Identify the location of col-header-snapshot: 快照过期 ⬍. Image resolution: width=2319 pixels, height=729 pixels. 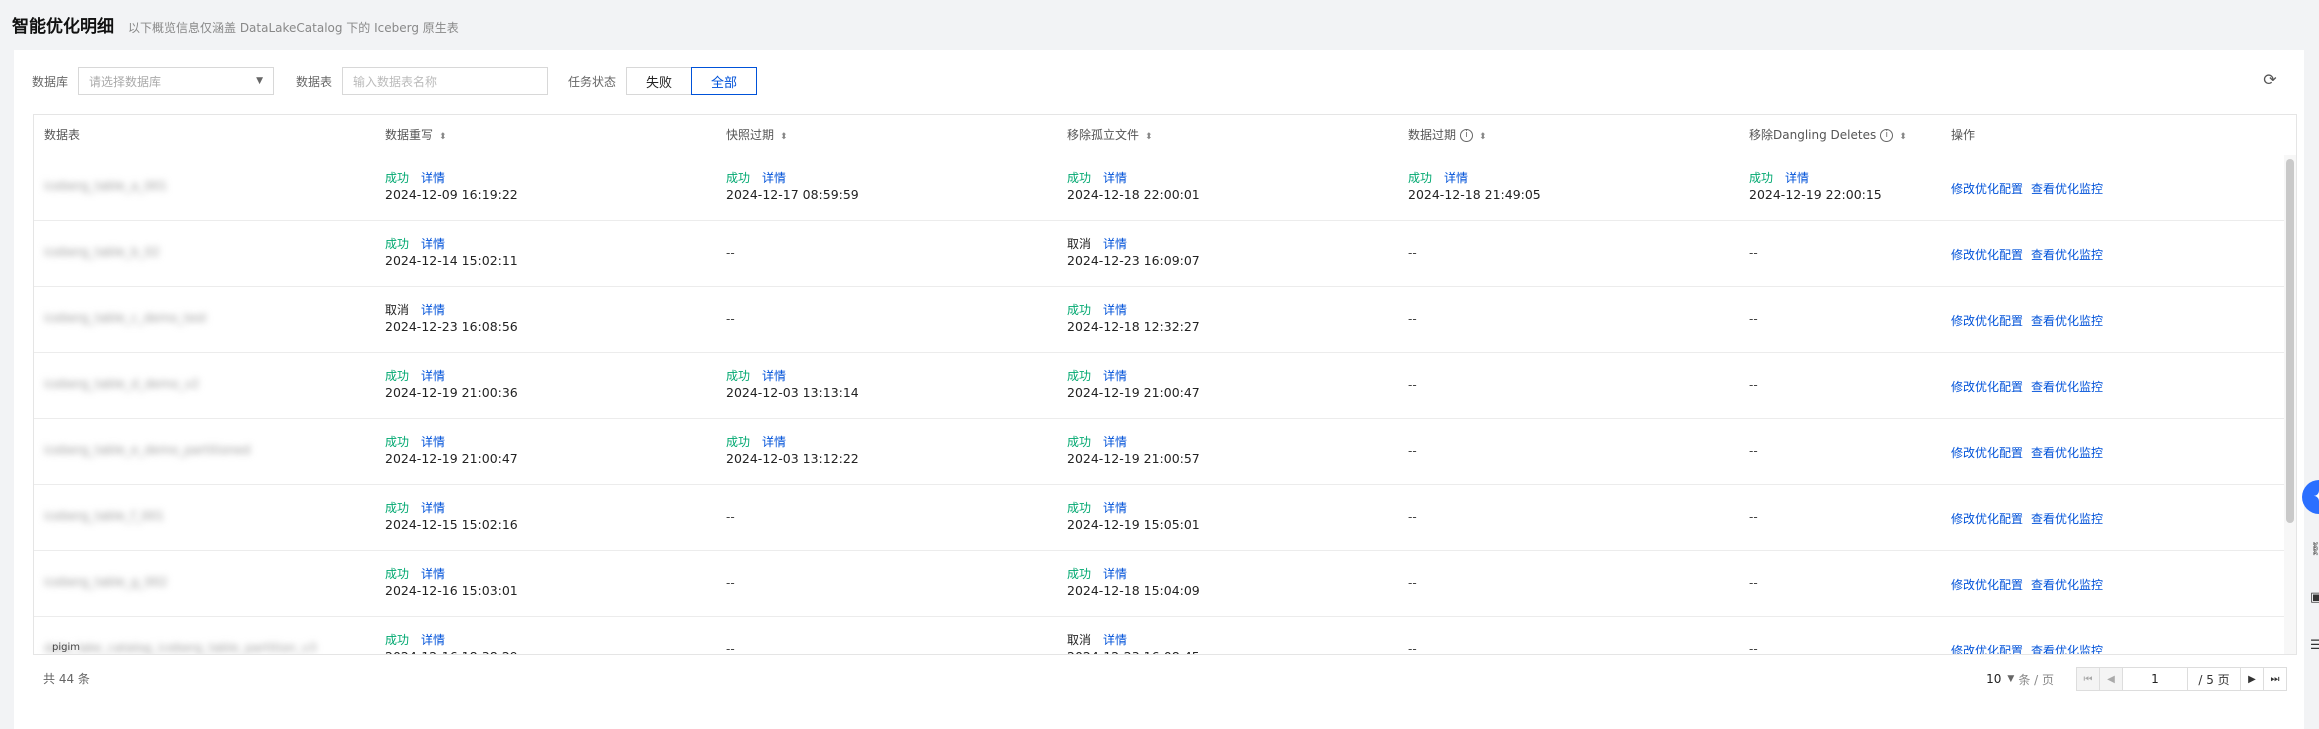
(757, 135).